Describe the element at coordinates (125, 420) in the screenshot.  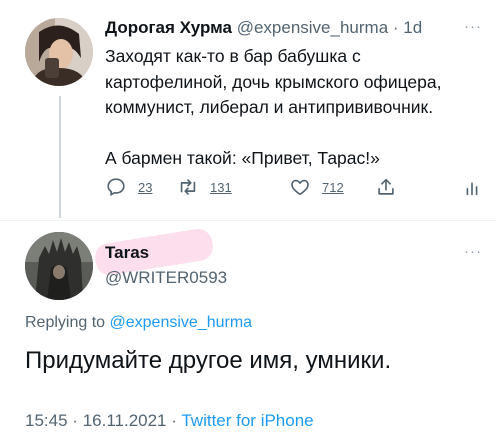
I see `tweet-date: 16.11.2021` at that location.